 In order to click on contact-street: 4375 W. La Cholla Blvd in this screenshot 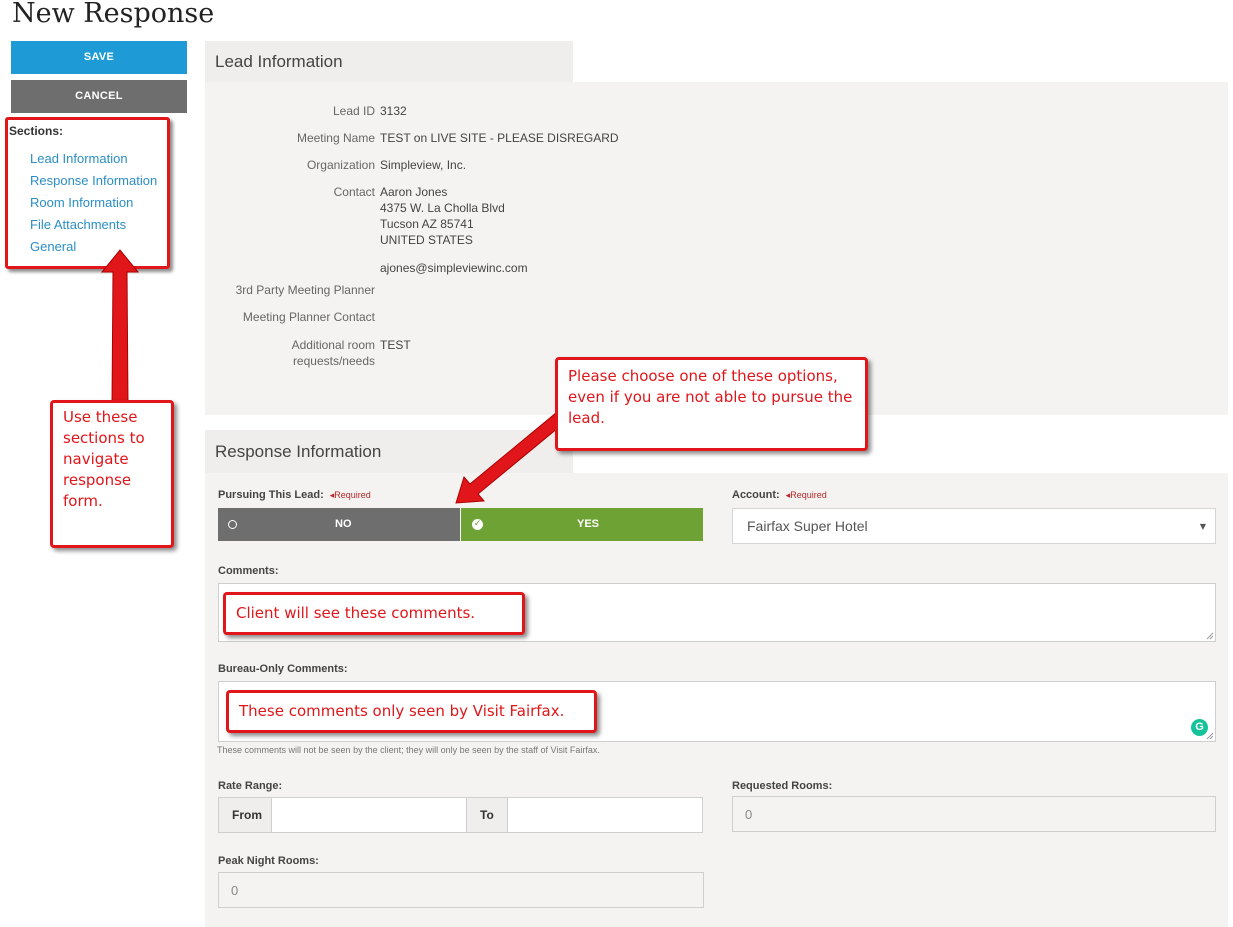, I will do `click(442, 208)`.